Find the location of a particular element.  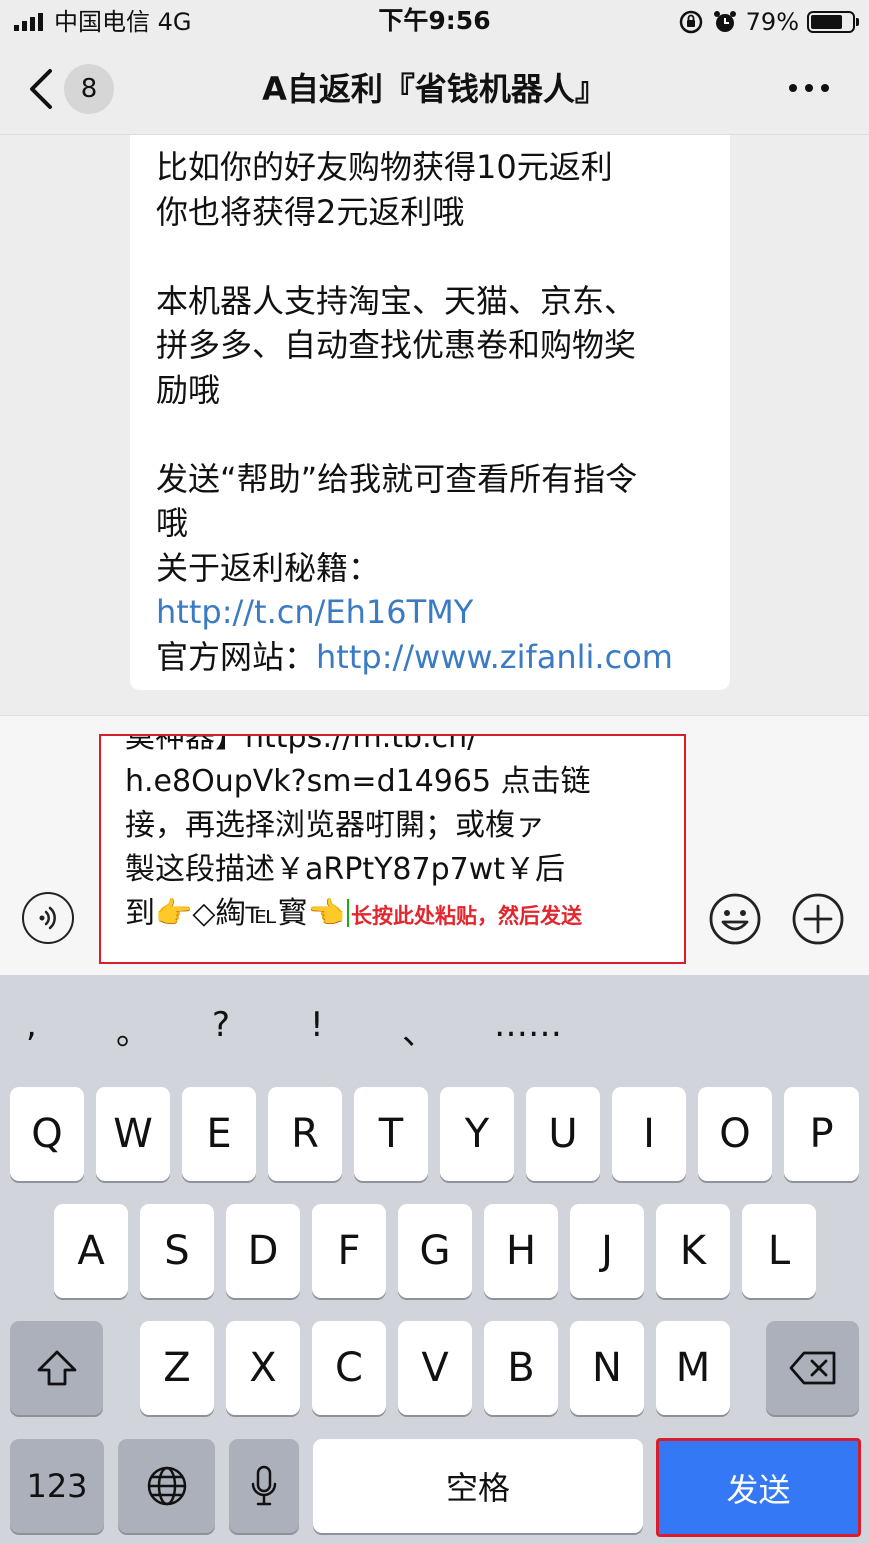

message-line: 你也将获得2元返利哦 is located at coordinates (310, 211).